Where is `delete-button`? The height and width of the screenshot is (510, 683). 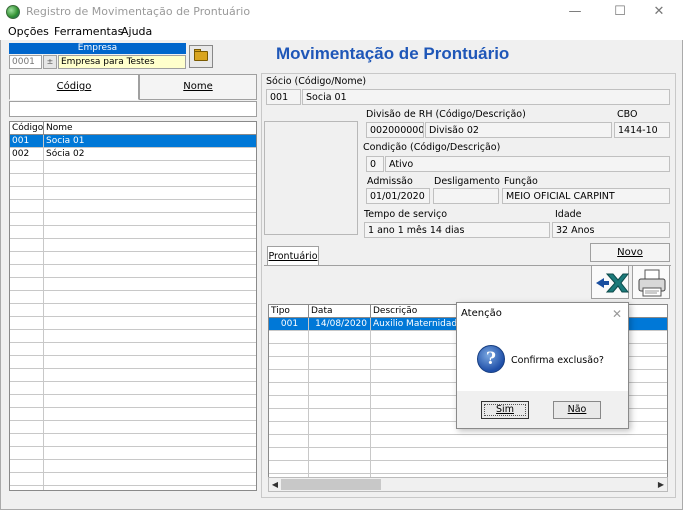
delete-button is located at coordinates (610, 282).